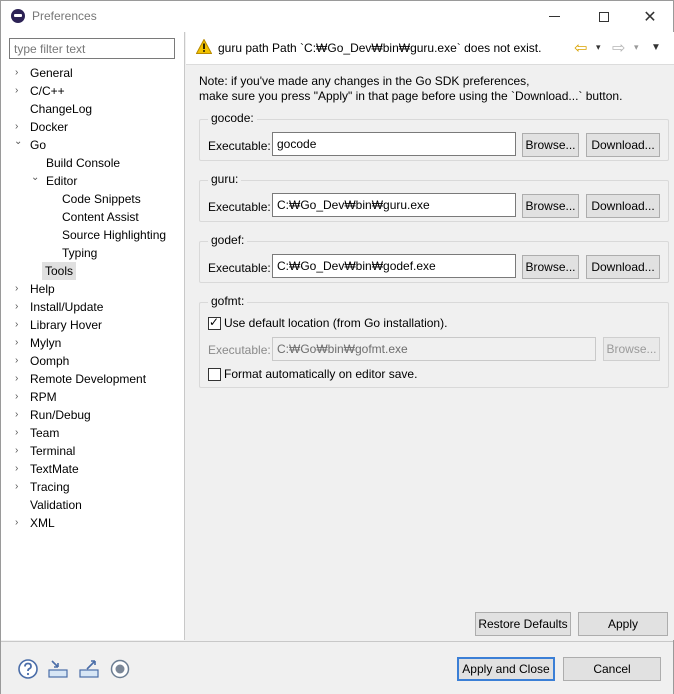 The width and height of the screenshot is (674, 694). I want to click on tree-item-label: Code Snippets, so click(101, 199).